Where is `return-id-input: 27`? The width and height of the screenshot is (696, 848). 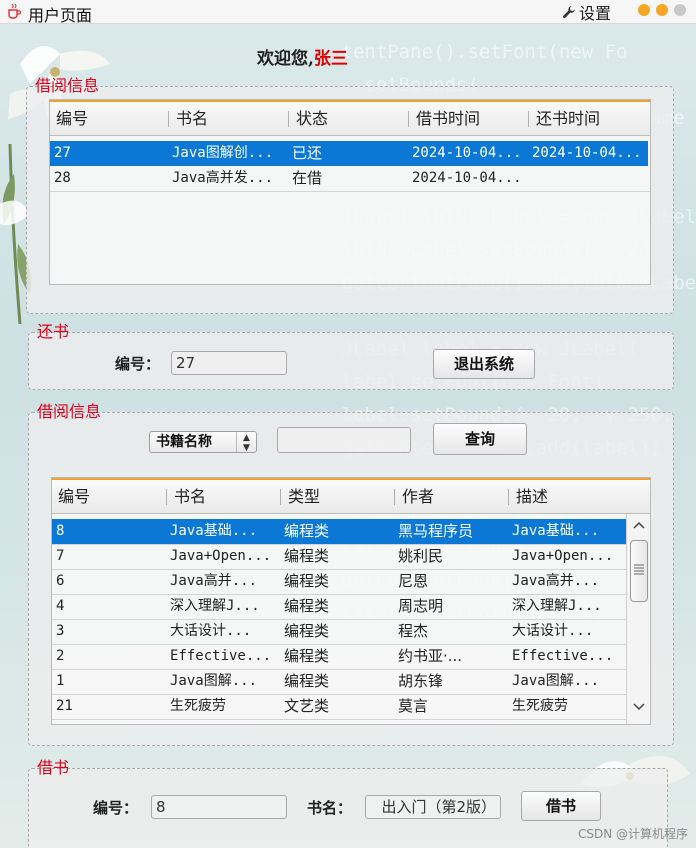 return-id-input: 27 is located at coordinates (229, 363).